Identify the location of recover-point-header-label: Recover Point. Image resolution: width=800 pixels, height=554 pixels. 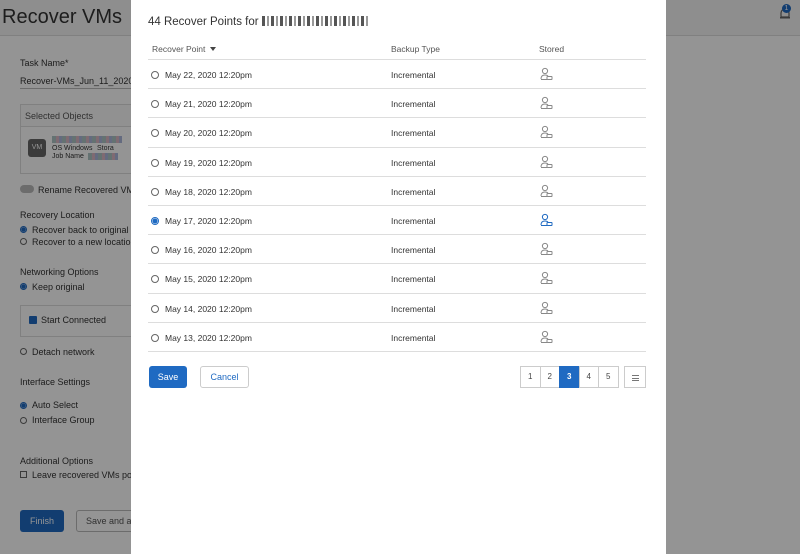
(179, 49).